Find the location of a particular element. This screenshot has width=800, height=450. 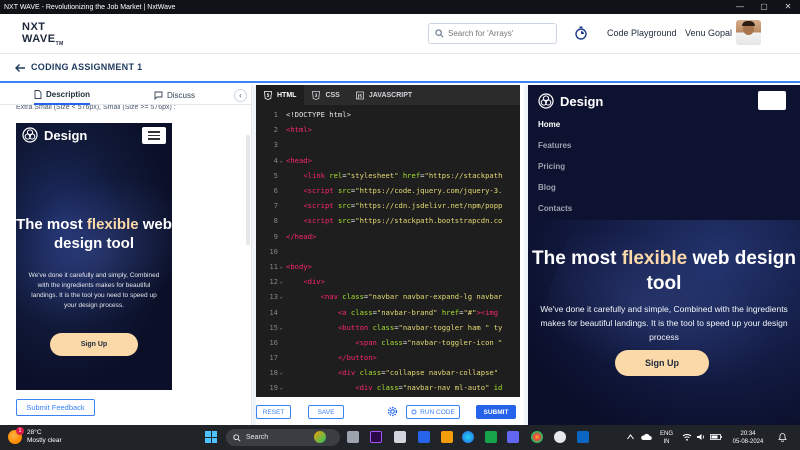

widget-icon is located at coordinates (320, 437).